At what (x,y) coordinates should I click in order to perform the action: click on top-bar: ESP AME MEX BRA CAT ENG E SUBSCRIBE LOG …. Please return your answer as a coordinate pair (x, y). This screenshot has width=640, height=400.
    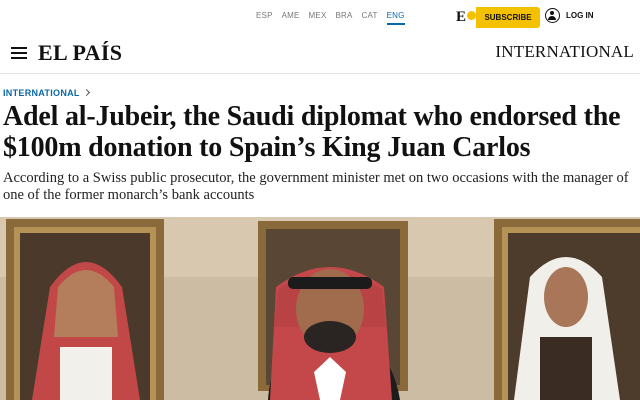
    Looking at the image, I should click on (320, 17).